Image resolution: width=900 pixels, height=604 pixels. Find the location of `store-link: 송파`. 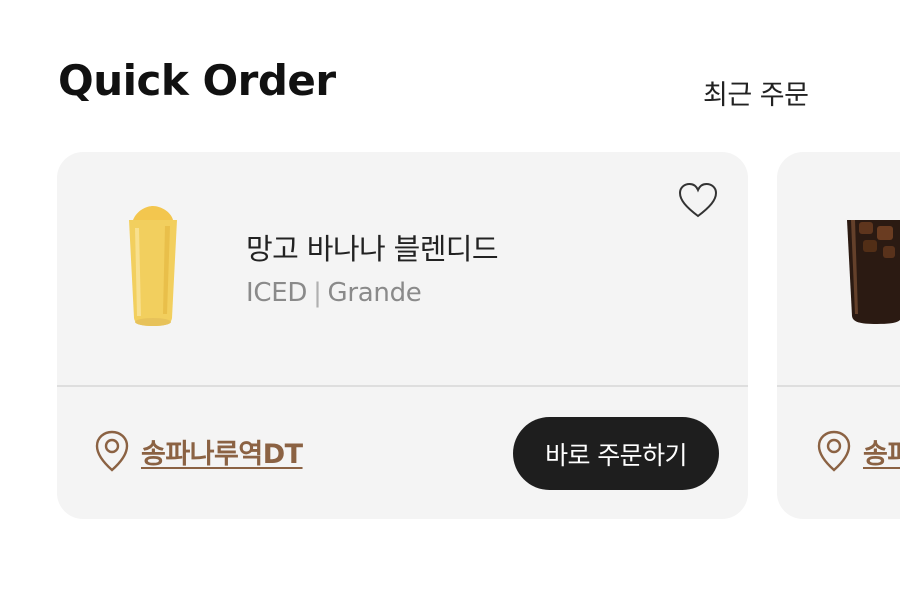

store-link: 송파 is located at coordinates (858, 451).